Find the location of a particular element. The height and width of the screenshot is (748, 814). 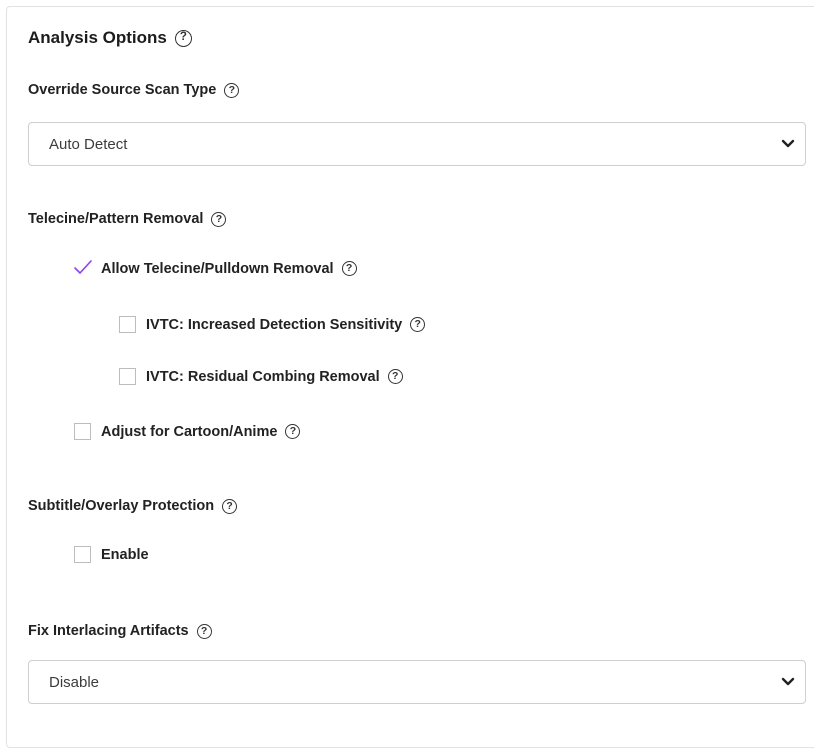

scan-type-select: Auto Detect is located at coordinates (417, 144).